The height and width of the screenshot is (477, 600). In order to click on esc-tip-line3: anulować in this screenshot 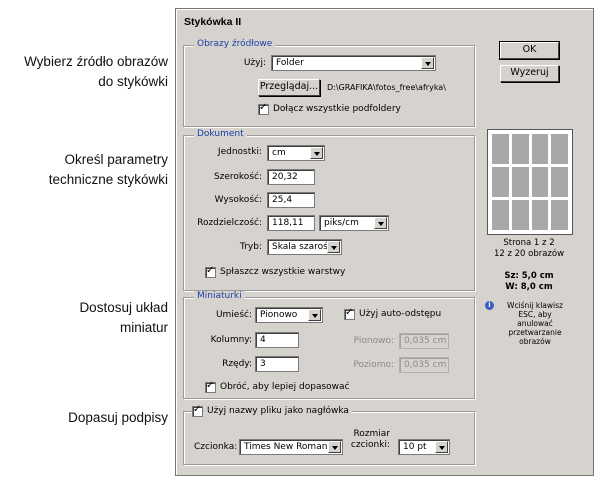, I will do `click(535, 323)`.